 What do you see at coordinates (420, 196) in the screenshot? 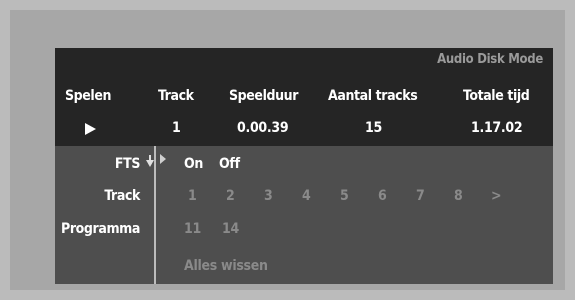
I see `track-number: 7` at bounding box center [420, 196].